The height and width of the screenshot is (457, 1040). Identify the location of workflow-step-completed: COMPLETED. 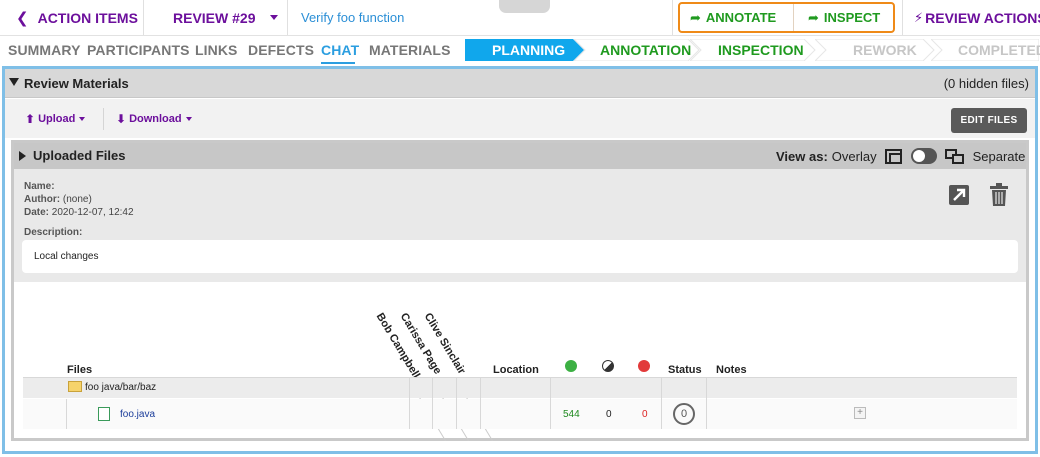
(985, 50).